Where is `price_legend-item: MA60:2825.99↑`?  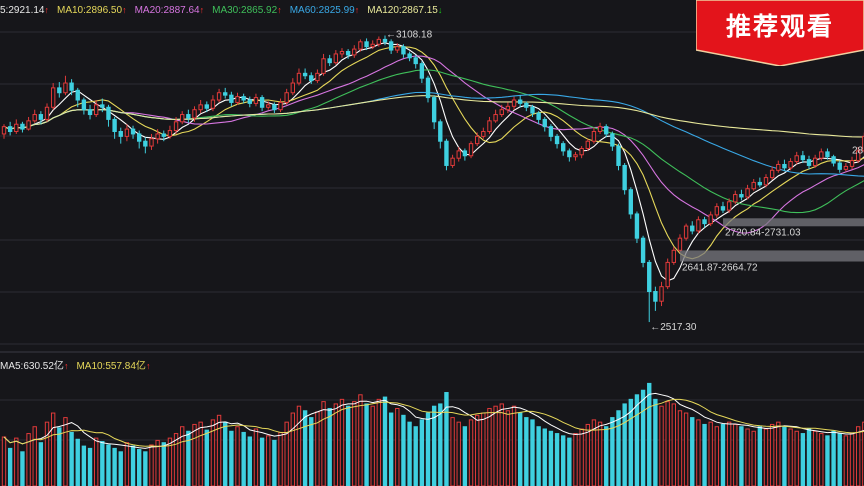 price_legend-item: MA60:2825.99↑ is located at coordinates (325, 10).